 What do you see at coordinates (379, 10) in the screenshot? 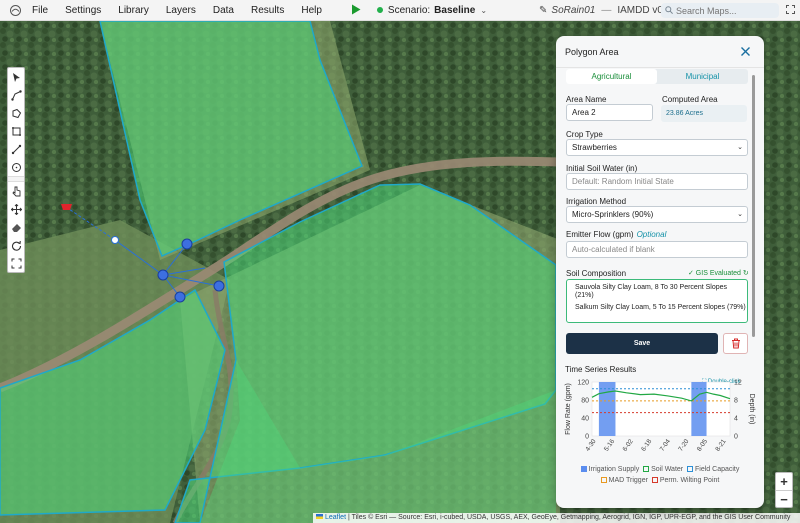
I see `scenario-status-dot` at bounding box center [379, 10].